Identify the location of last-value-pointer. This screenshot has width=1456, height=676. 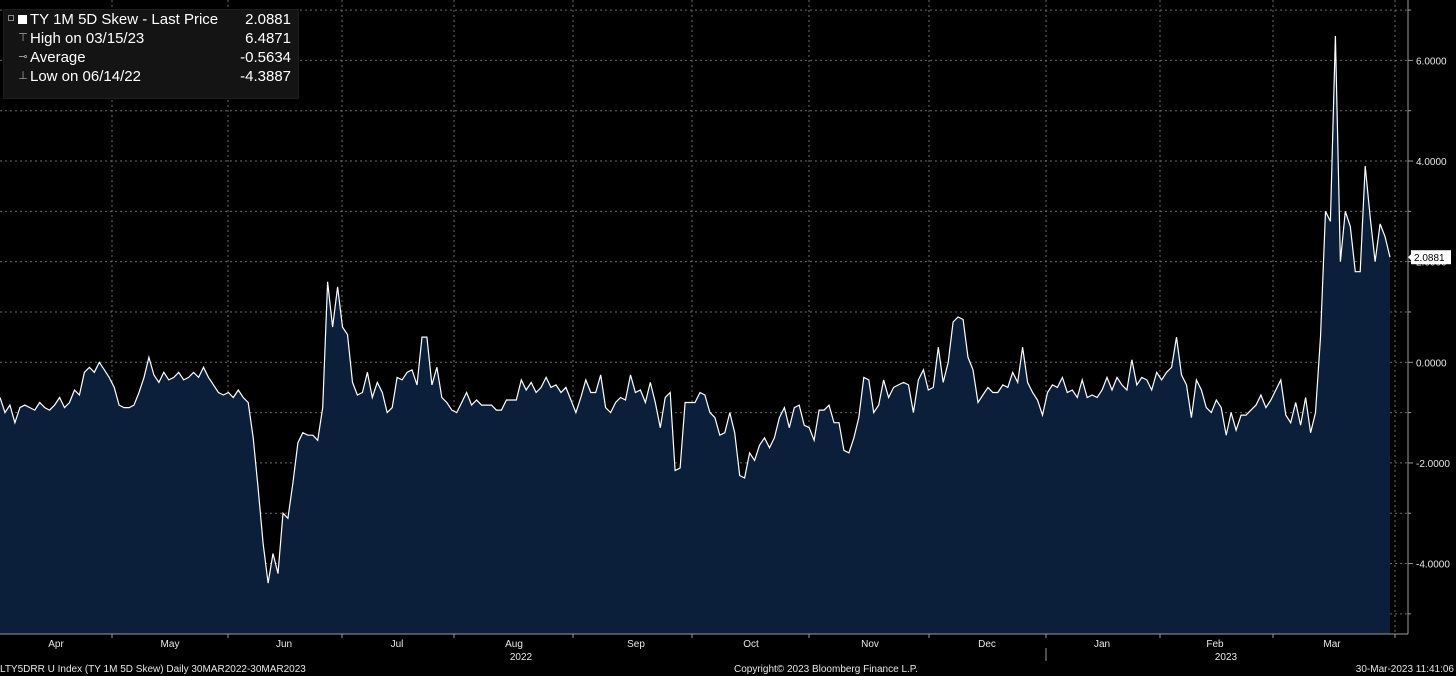
(1410, 257).